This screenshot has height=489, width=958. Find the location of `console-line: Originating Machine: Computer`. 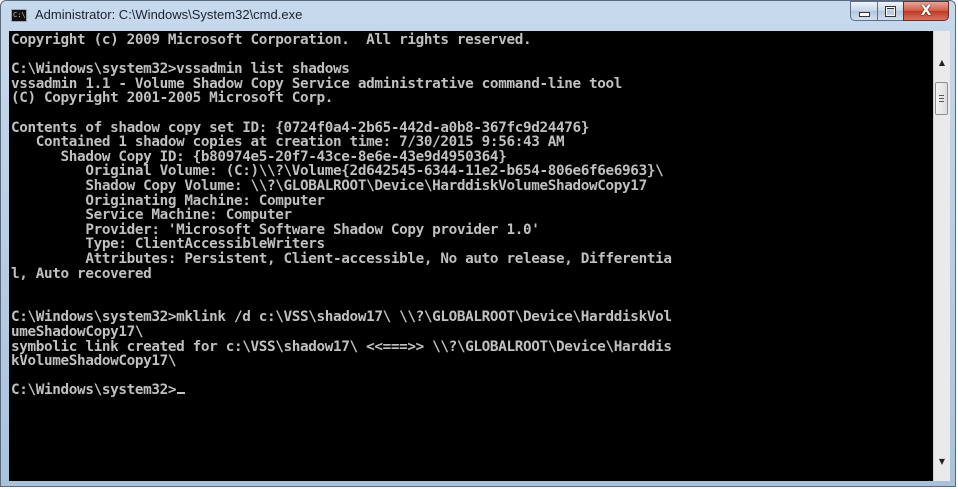

console-line: Originating Machine: Computer is located at coordinates (168, 200).